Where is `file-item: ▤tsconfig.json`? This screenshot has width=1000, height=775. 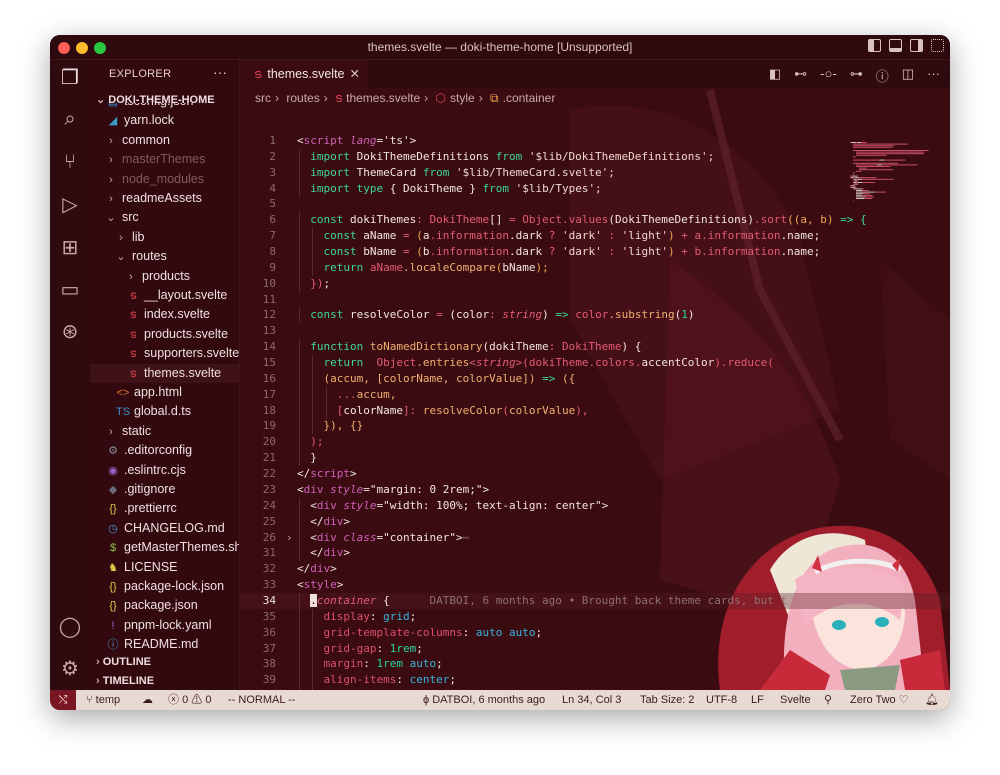
file-item: ▤tsconfig.json is located at coordinates (164, 107).